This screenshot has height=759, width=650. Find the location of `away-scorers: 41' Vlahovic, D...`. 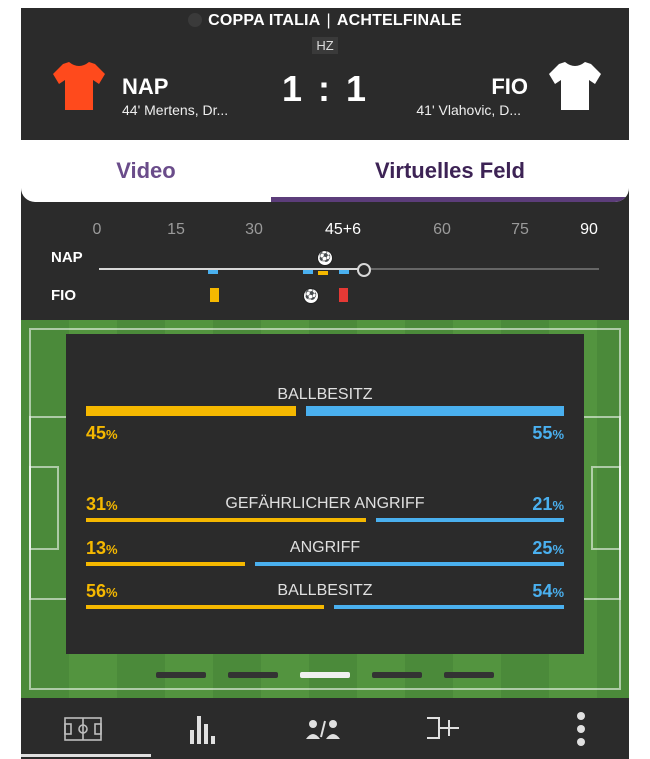

away-scorers: 41' Vlahovic, D... is located at coordinates (468, 110).